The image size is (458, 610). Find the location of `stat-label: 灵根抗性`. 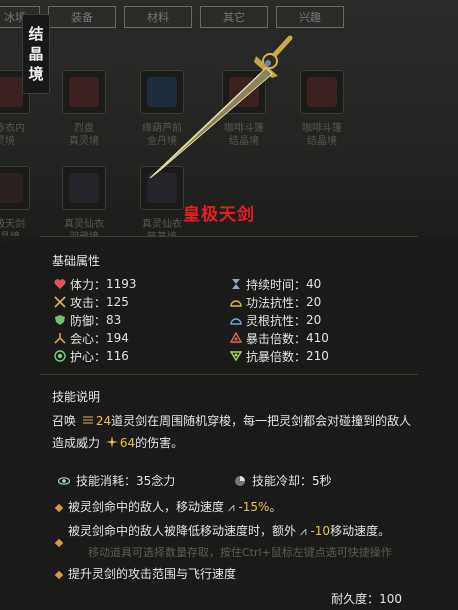

stat-label: 灵根抗性 is located at coordinates (270, 320).